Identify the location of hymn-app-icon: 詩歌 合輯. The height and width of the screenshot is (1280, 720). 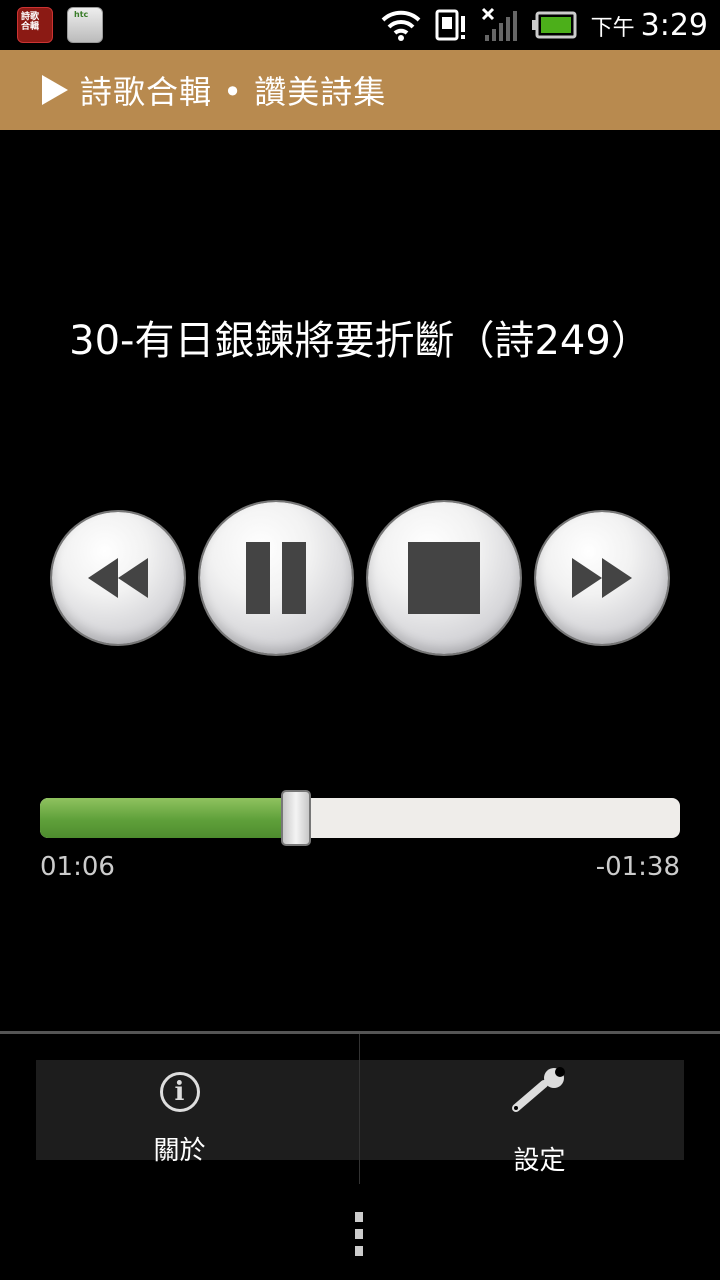
(35, 25).